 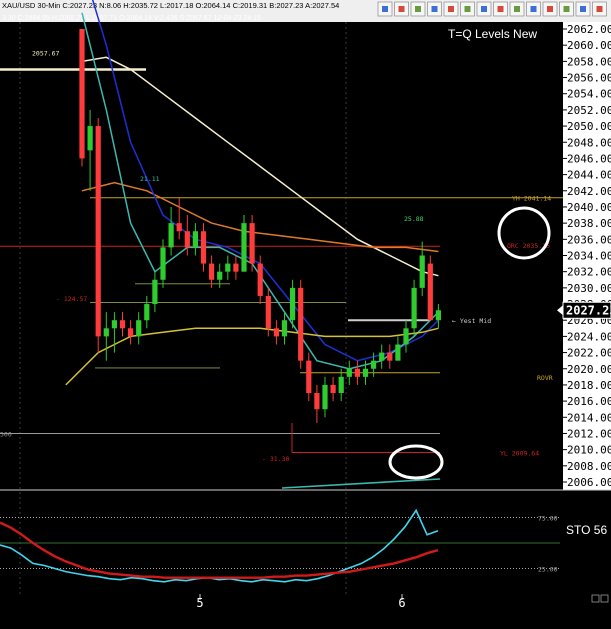 I want to click on price-tick-label-25: 2014.00, so click(x=589, y=417).